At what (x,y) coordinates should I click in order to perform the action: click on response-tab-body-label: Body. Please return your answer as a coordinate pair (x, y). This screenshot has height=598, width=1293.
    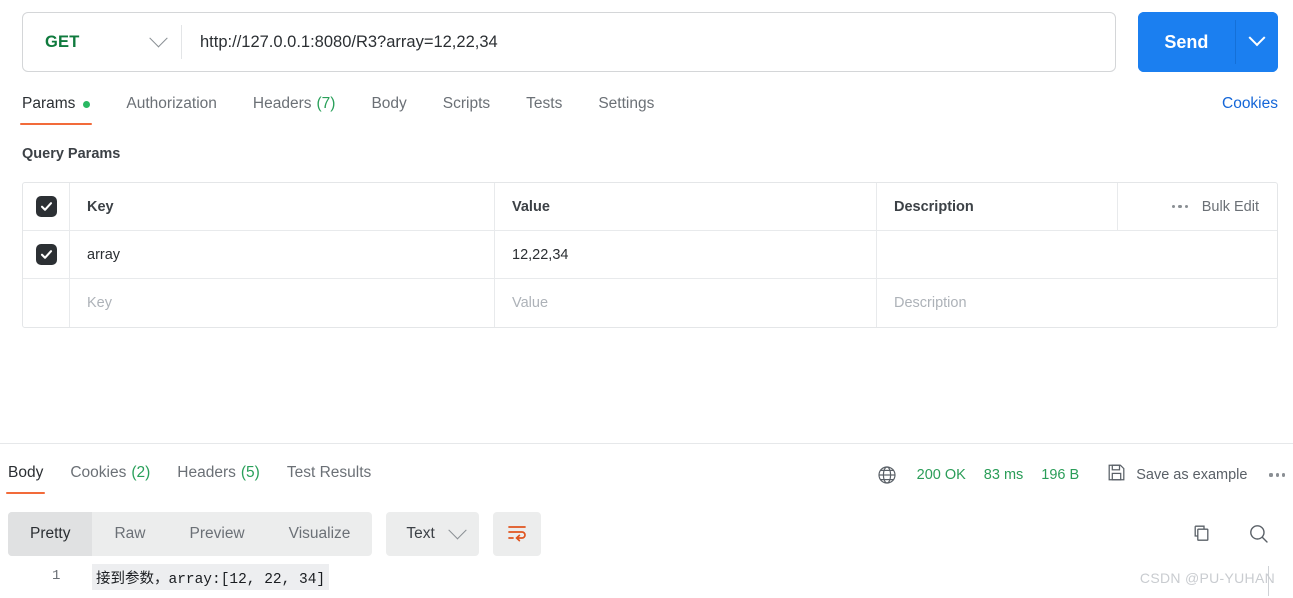
    Looking at the image, I should click on (26, 472).